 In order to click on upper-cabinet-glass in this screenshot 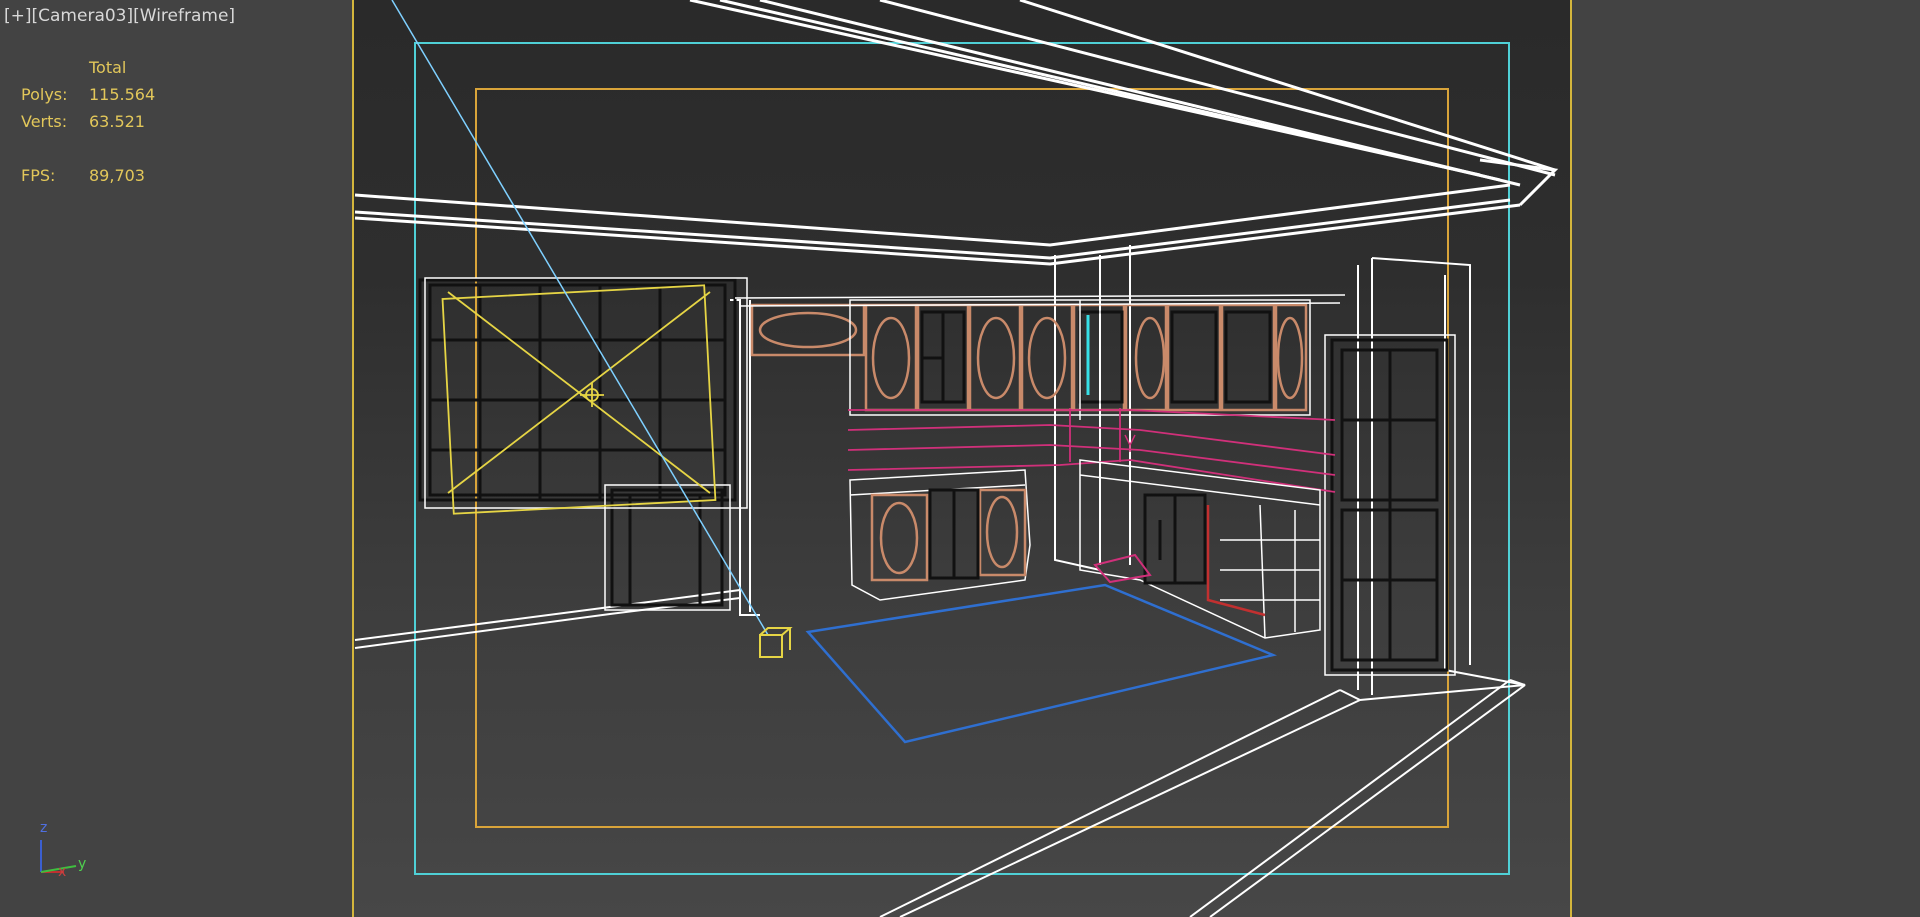, I will do `click(1096, 357)`.